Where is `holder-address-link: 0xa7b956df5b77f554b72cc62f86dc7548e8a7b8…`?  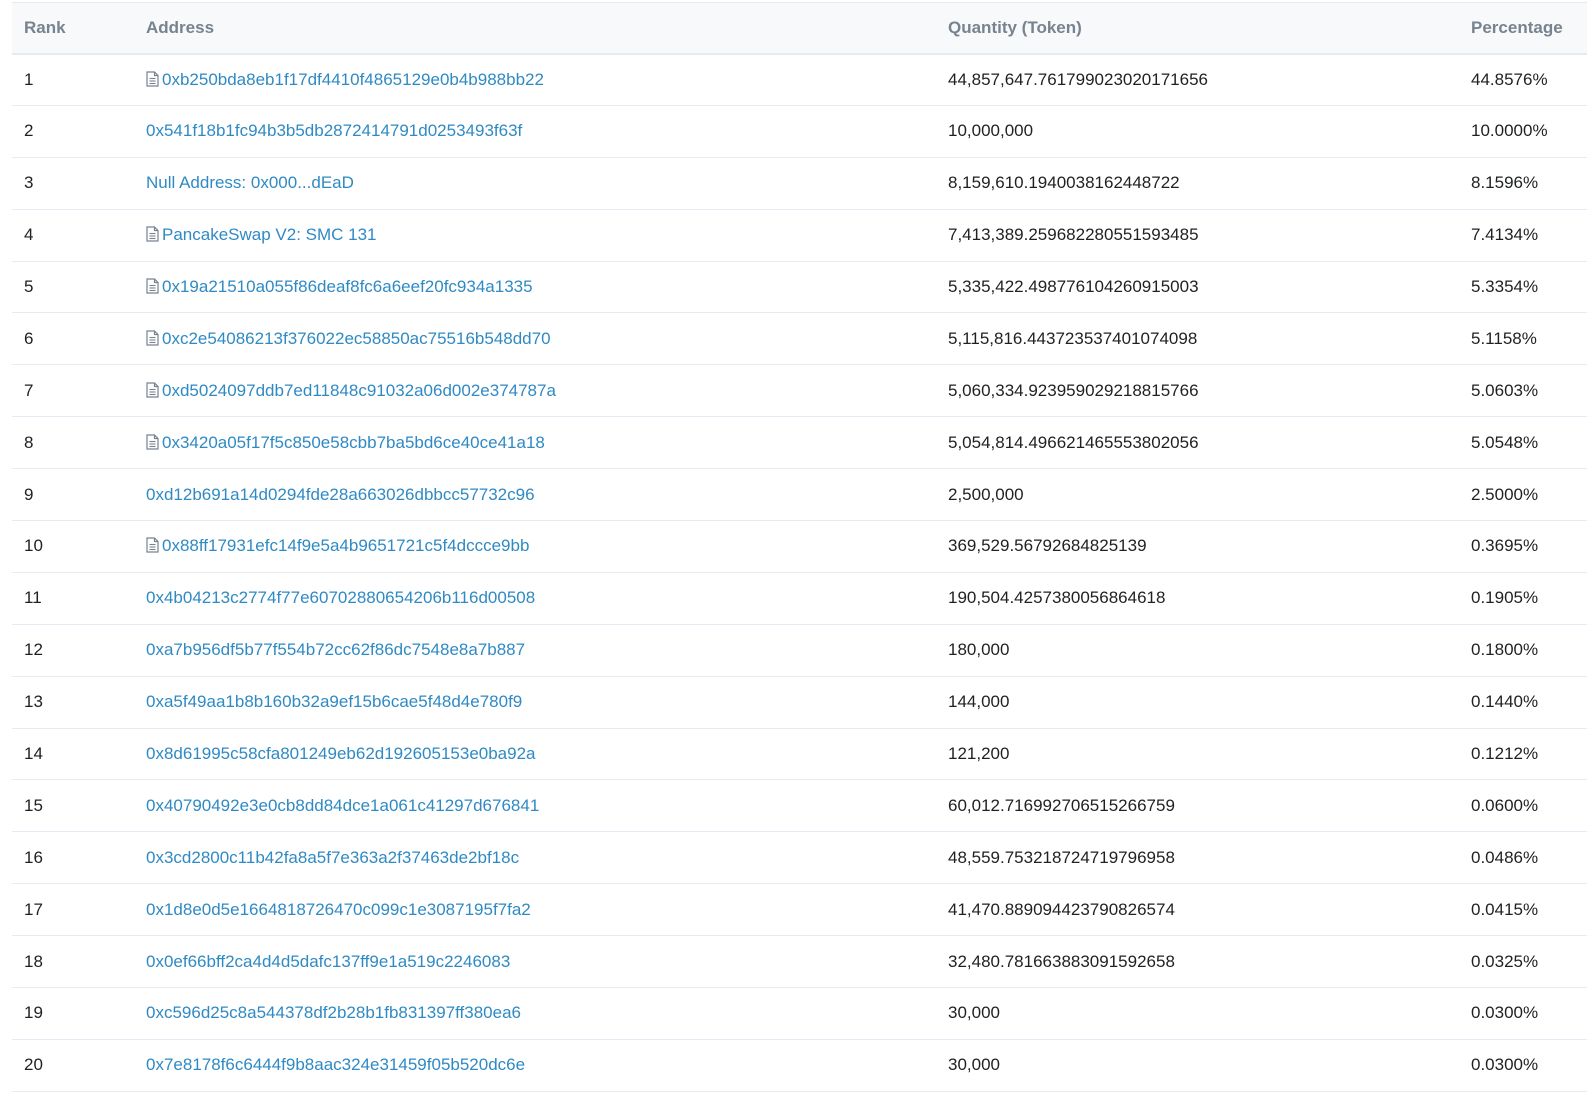
holder-address-link: 0xa7b956df5b77f554b72cc62f86dc7548e8a7b8… is located at coordinates (335, 649).